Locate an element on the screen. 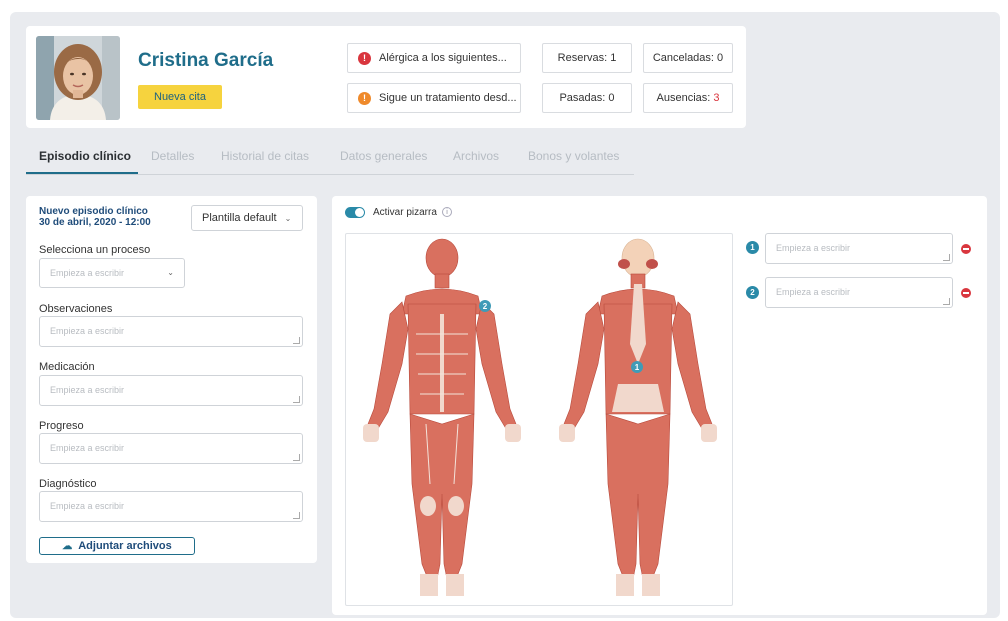  note-placeholder-1: Empieza a escribir is located at coordinates (813, 248).